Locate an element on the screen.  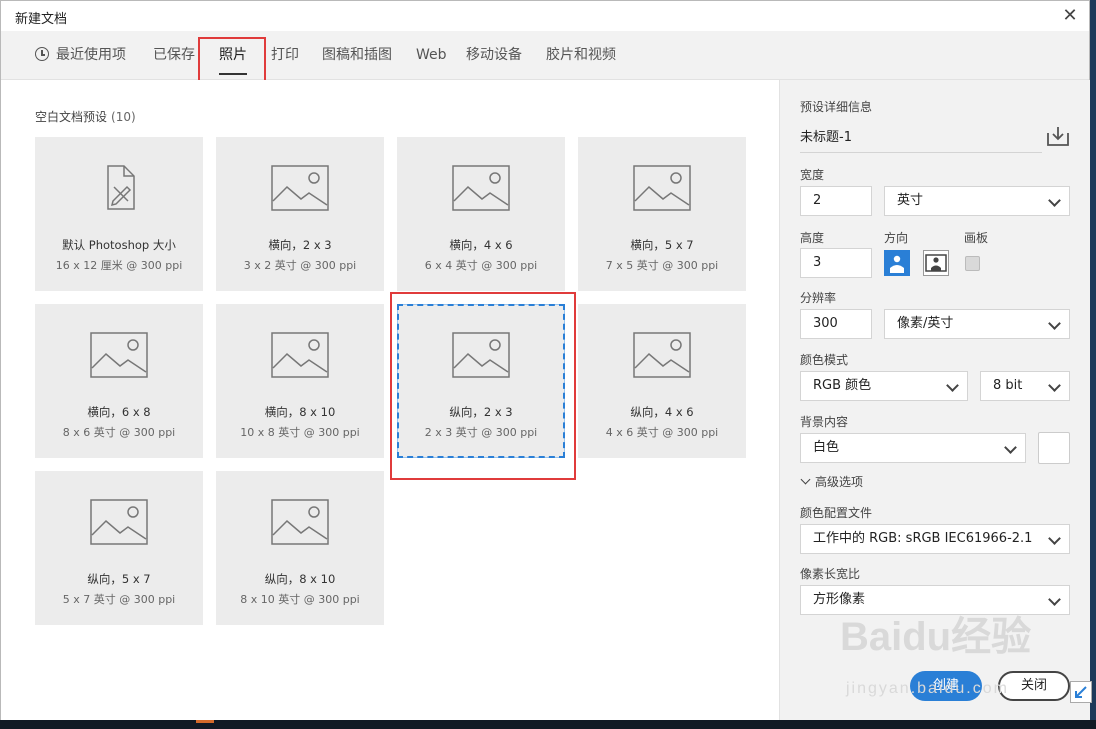
landscape-person-icon is located at coordinates (936, 263).